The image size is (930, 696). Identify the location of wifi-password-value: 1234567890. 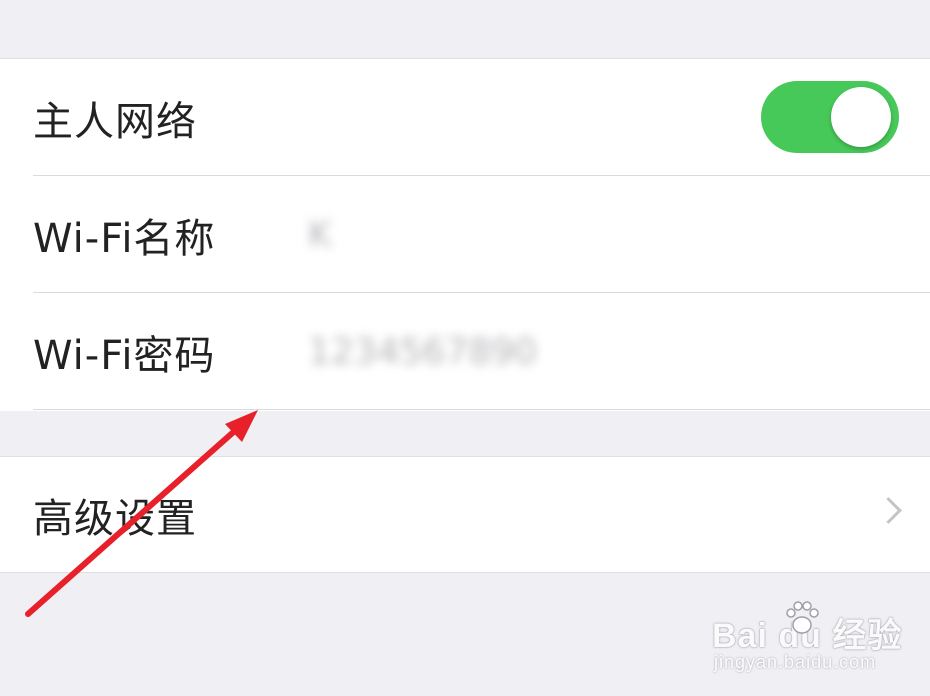
(422, 351).